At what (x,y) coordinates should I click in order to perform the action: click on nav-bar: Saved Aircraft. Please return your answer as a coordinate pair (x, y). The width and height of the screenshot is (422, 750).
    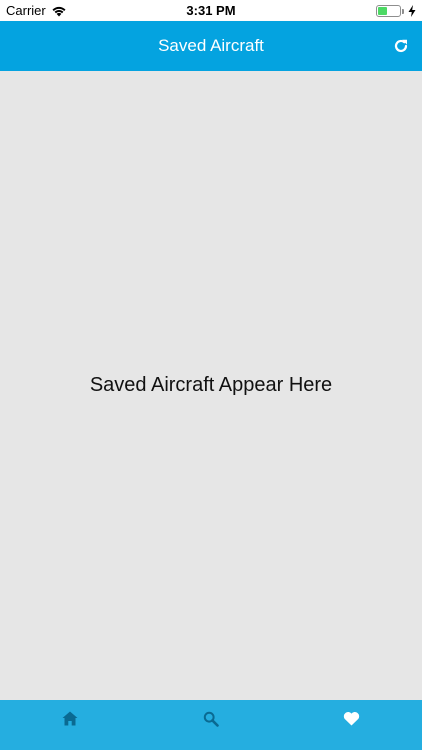
    Looking at the image, I should click on (211, 46).